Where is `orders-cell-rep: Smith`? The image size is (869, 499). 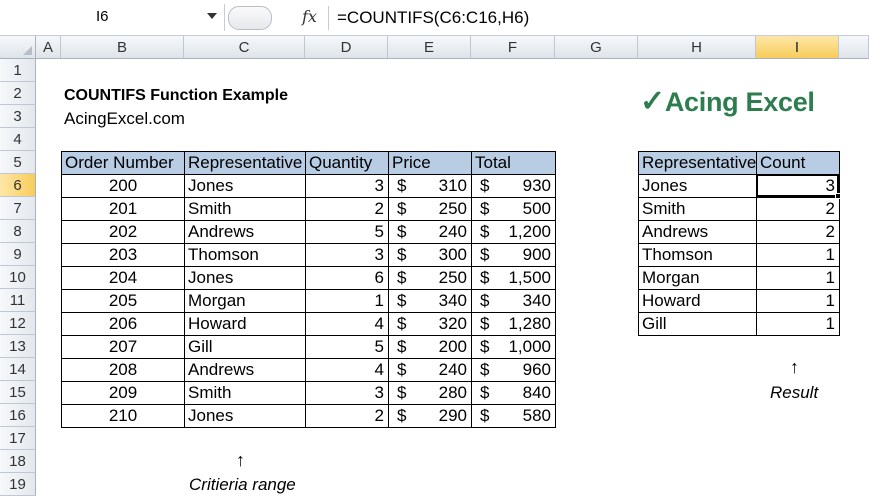 orders-cell-rep: Smith is located at coordinates (245, 393).